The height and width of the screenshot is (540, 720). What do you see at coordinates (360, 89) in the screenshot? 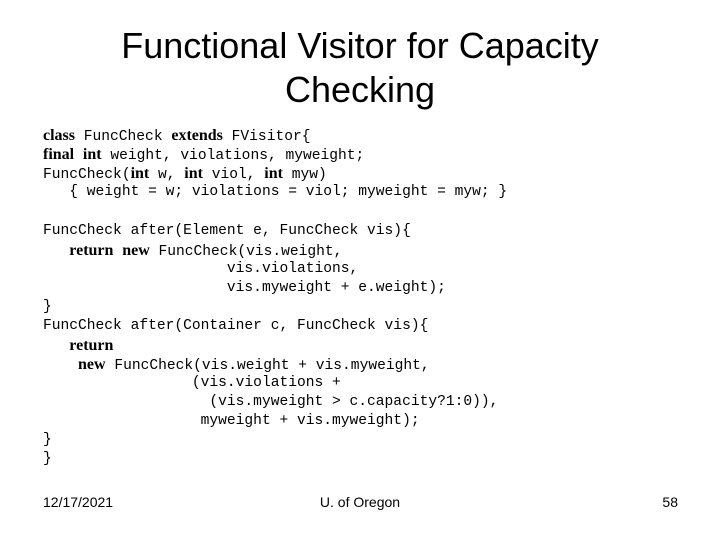
I see `slide-title-line-2: Checking` at bounding box center [360, 89].